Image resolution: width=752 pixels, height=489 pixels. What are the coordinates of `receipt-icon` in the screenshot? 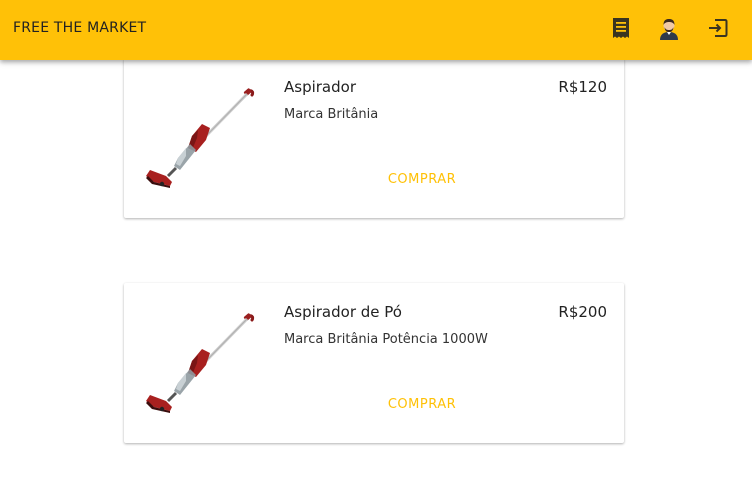 It's located at (621, 28).